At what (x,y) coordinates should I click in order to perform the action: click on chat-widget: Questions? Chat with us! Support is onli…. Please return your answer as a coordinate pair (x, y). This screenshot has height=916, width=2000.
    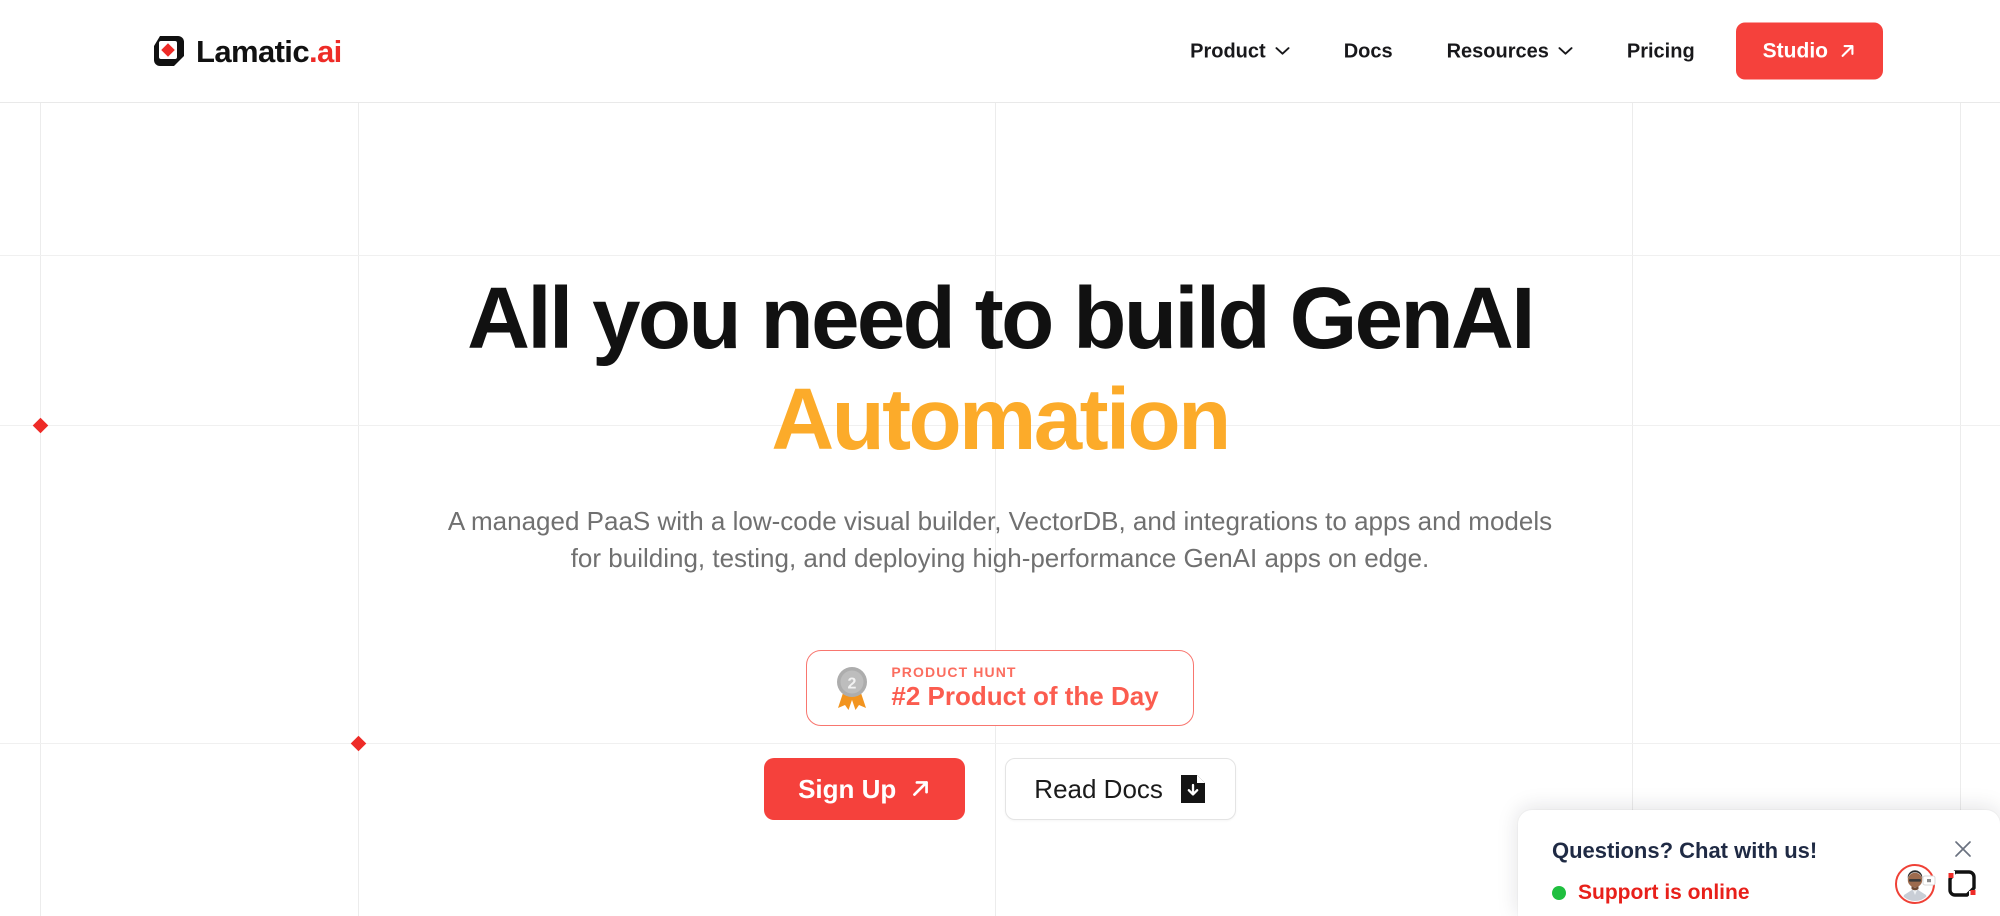
    Looking at the image, I should click on (1759, 863).